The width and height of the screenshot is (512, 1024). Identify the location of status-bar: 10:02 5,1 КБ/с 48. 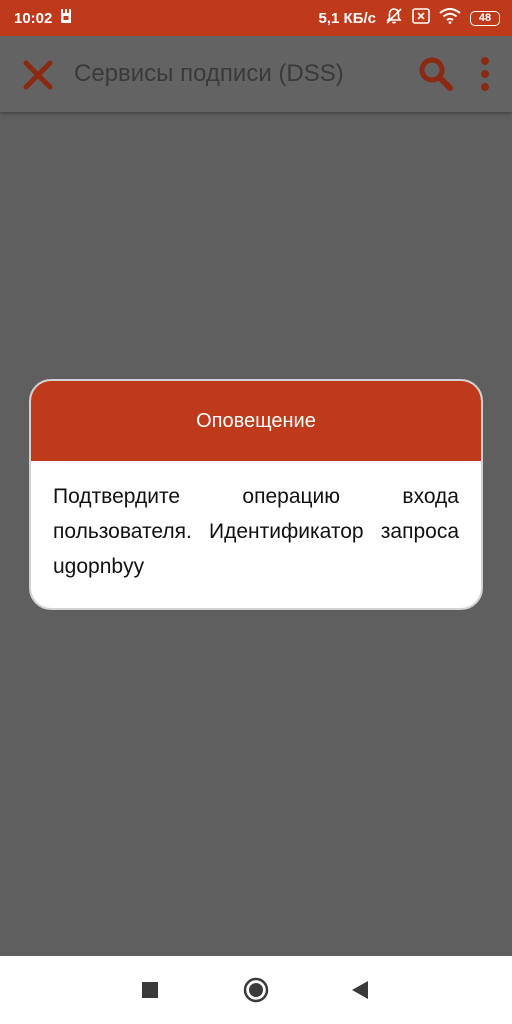
(256, 18).